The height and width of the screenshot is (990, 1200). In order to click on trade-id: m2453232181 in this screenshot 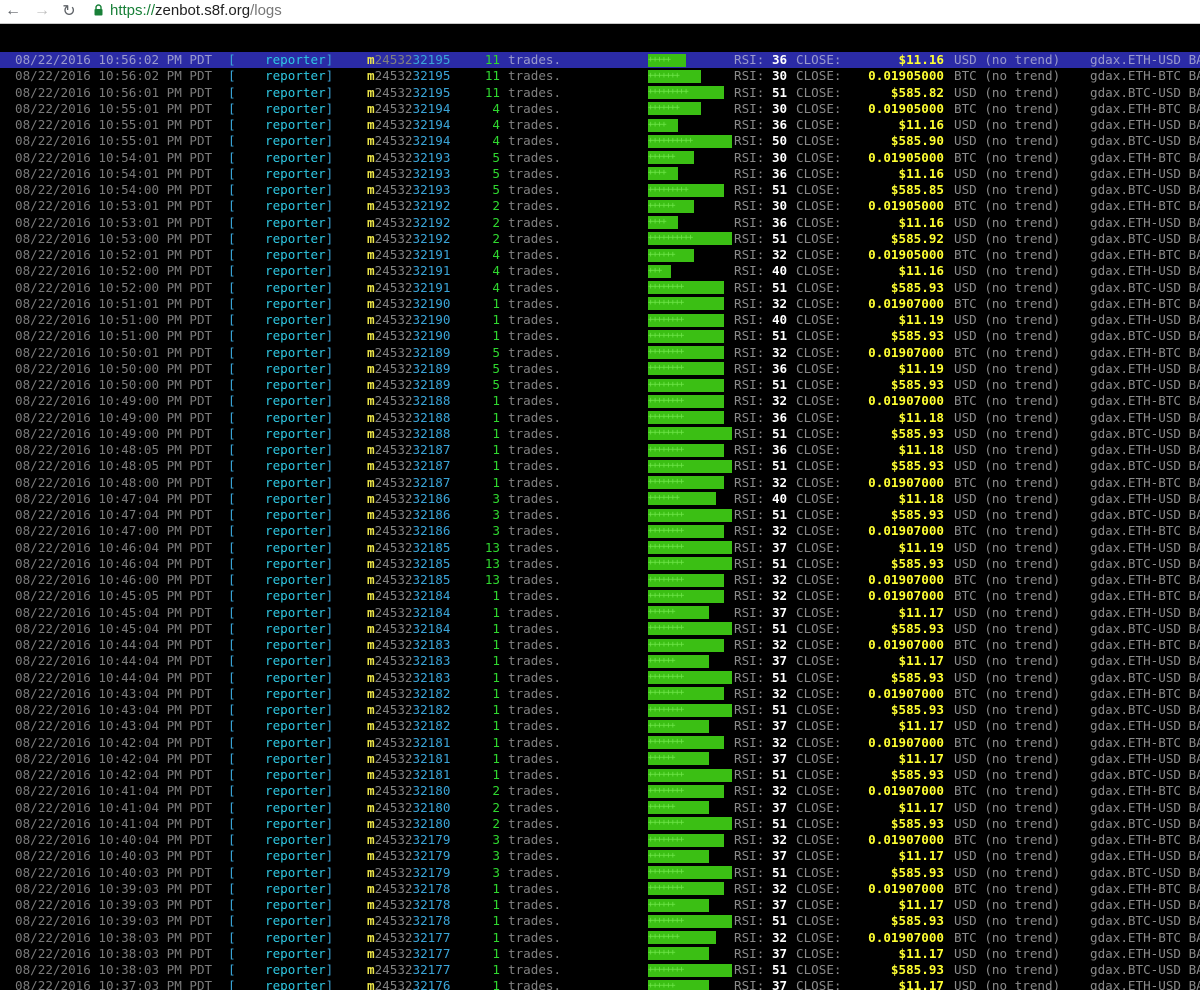, I will do `click(408, 775)`.